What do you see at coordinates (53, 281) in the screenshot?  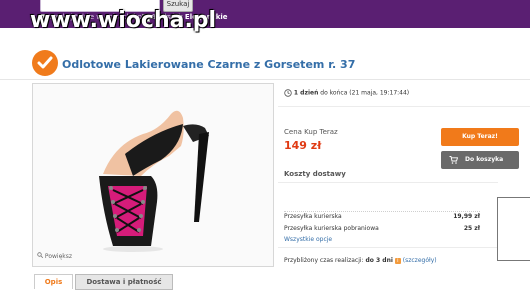 I see `tab-description: Opis` at bounding box center [53, 281].